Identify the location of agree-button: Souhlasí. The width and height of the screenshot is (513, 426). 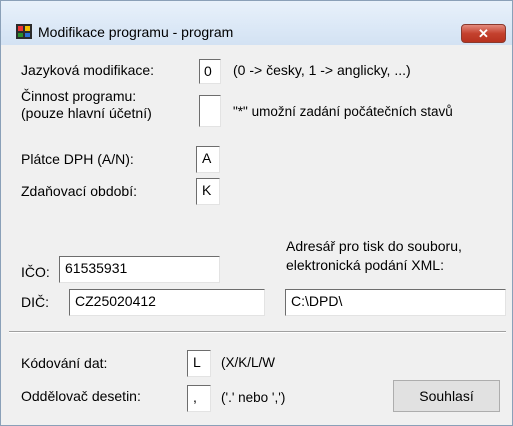
(446, 396).